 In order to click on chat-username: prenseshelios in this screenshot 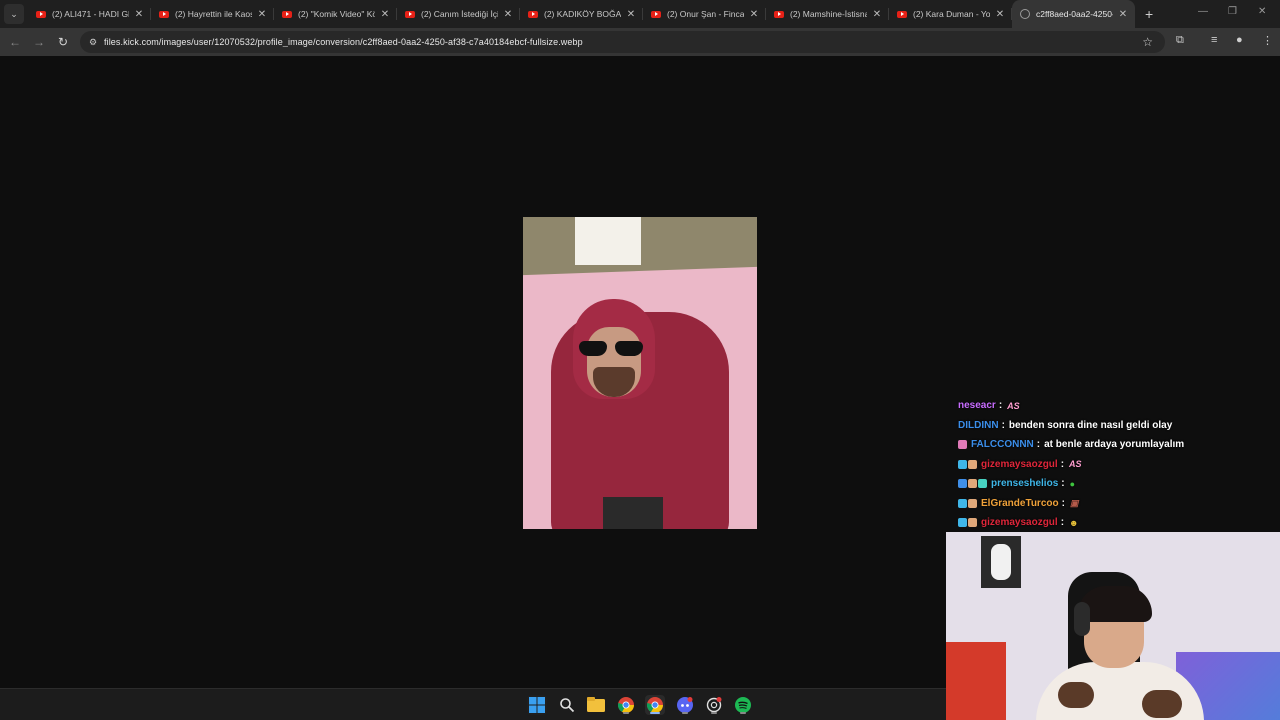, I will do `click(1025, 484)`.